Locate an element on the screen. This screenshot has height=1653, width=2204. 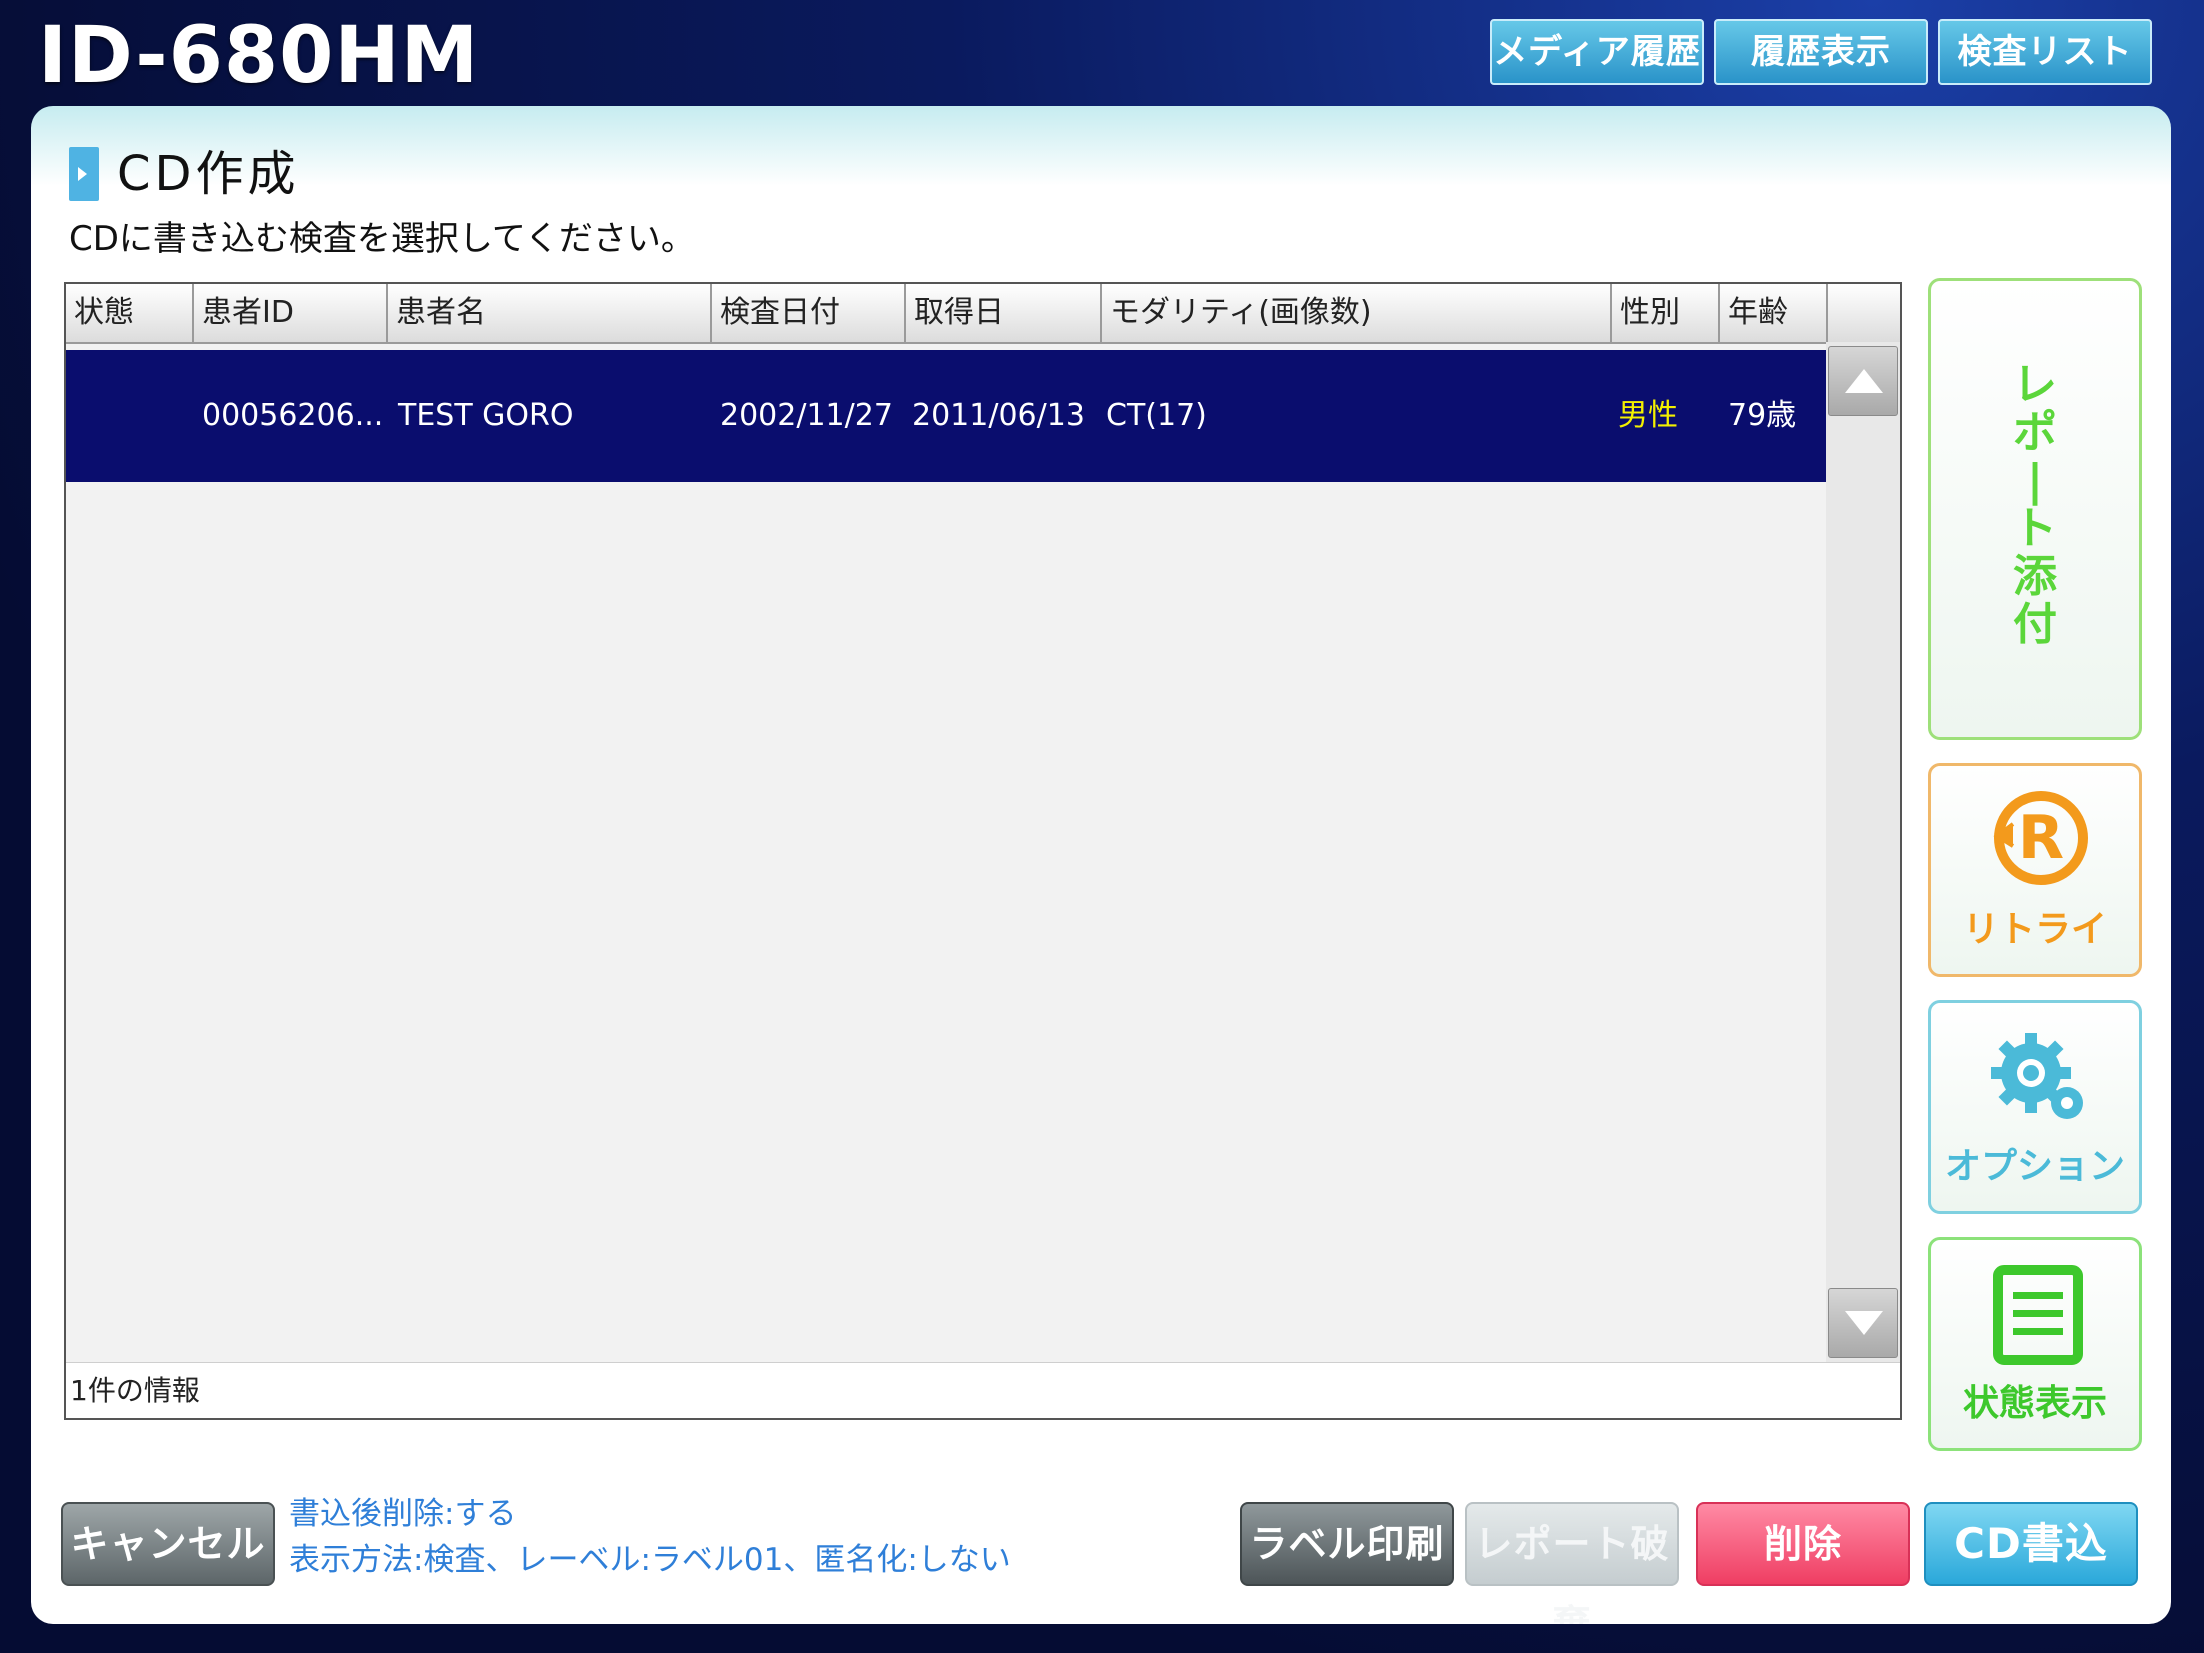
list-footer: 1件の情報 is located at coordinates (983, 1390).